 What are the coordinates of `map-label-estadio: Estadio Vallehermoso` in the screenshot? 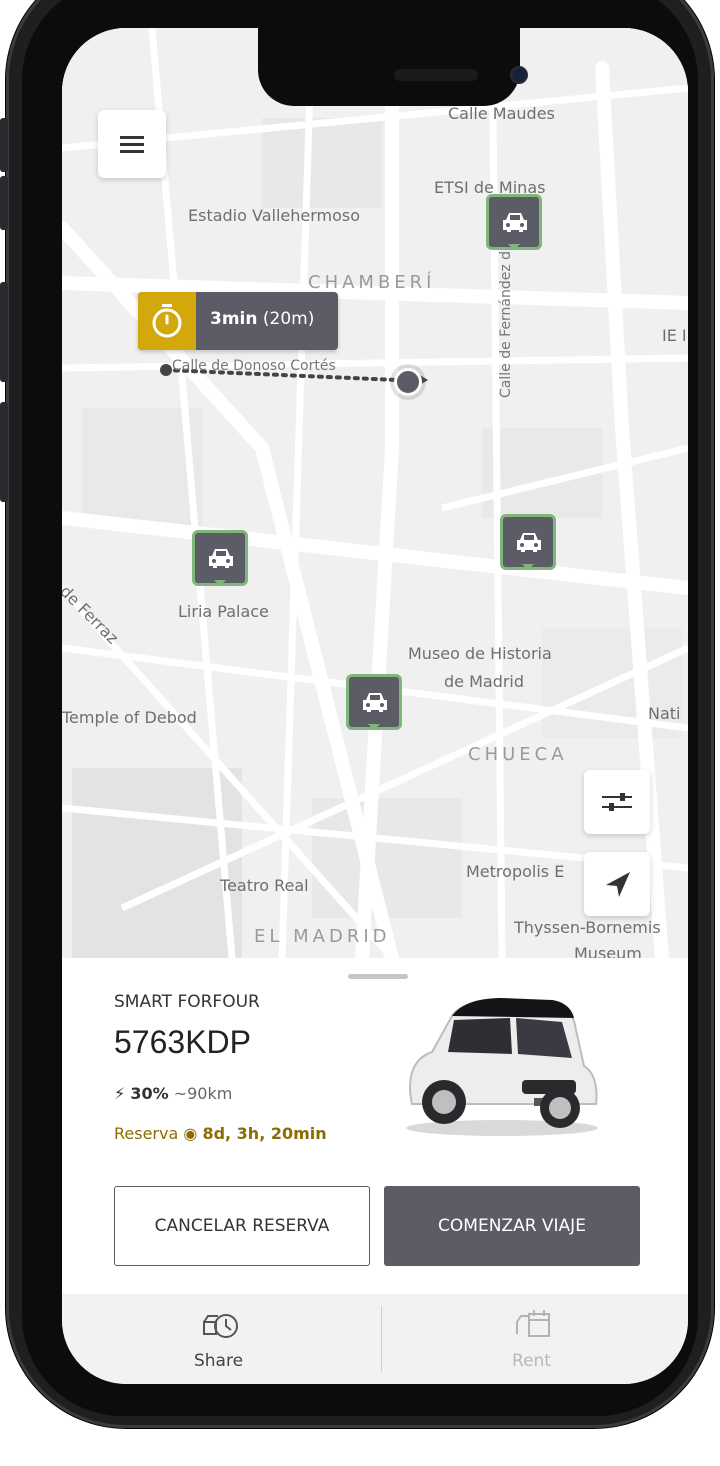 It's located at (274, 215).